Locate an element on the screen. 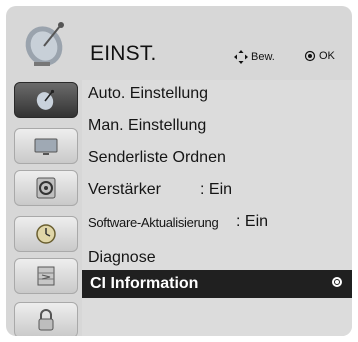 The height and width of the screenshot is (342, 358). lock-grid-icon is located at coordinates (46, 276).